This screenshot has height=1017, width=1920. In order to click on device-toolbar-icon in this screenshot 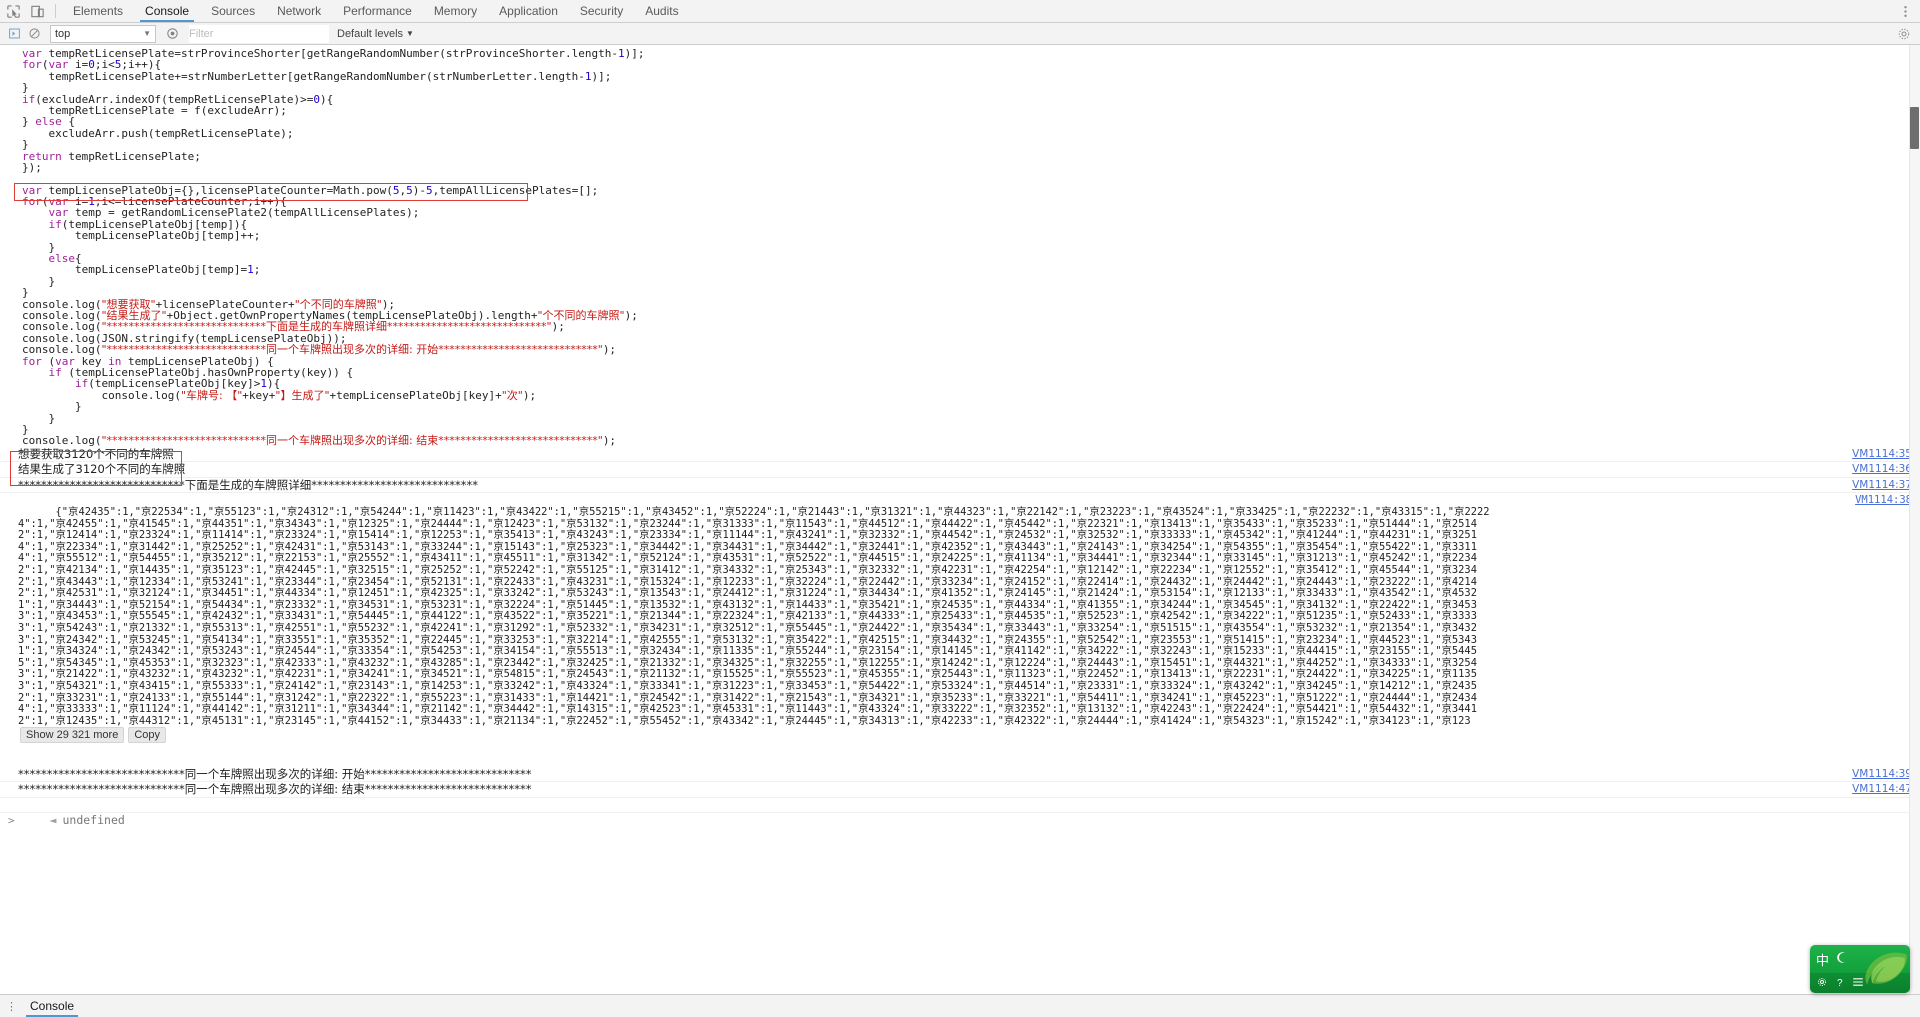, I will do `click(37, 11)`.